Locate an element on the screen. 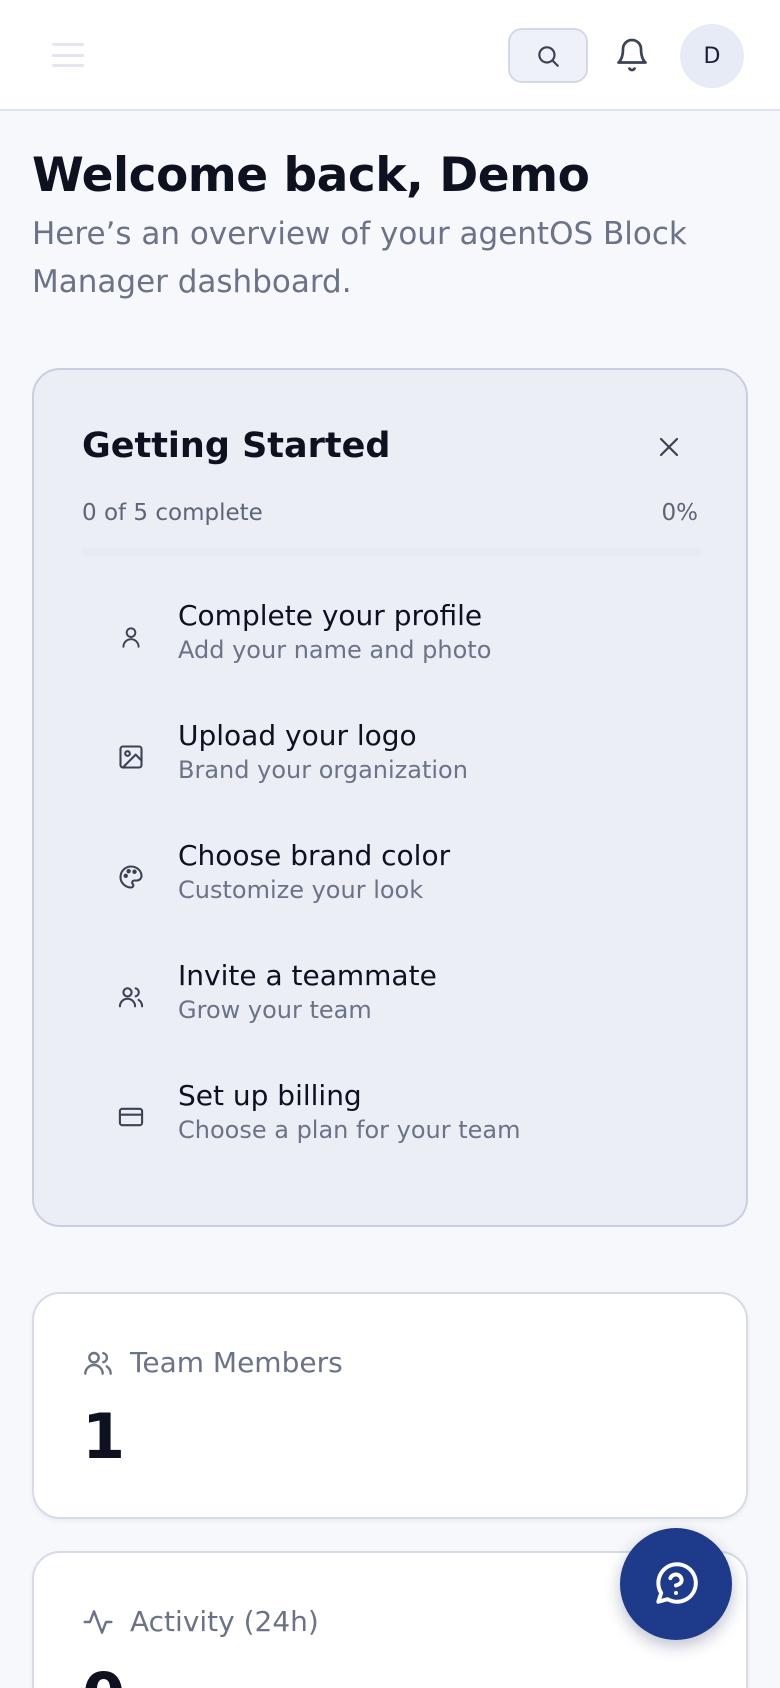 The height and width of the screenshot is (1688, 780). close-icon is located at coordinates (669, 447).